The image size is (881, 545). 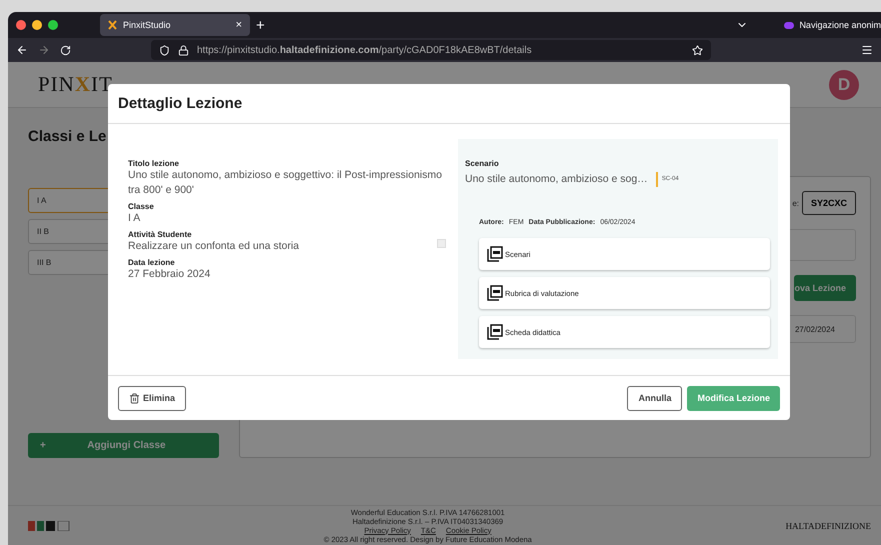 I want to click on field-value: Realizzare un confonta ed una storia, so click(x=214, y=246).